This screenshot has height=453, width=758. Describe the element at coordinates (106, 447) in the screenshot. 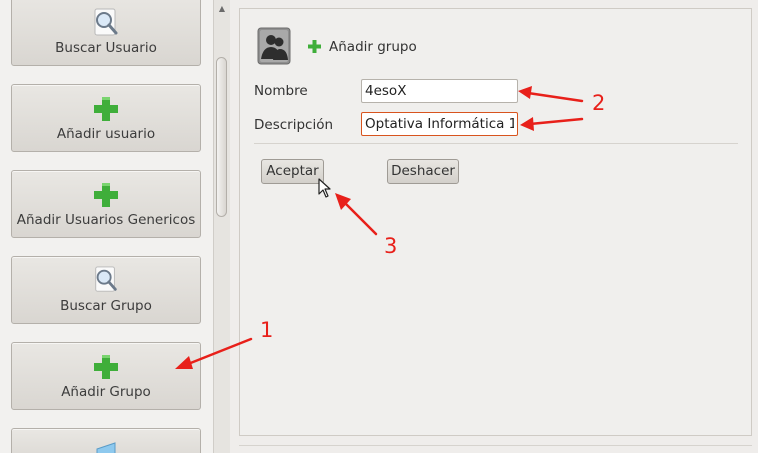

I see `monitor-icon` at that location.